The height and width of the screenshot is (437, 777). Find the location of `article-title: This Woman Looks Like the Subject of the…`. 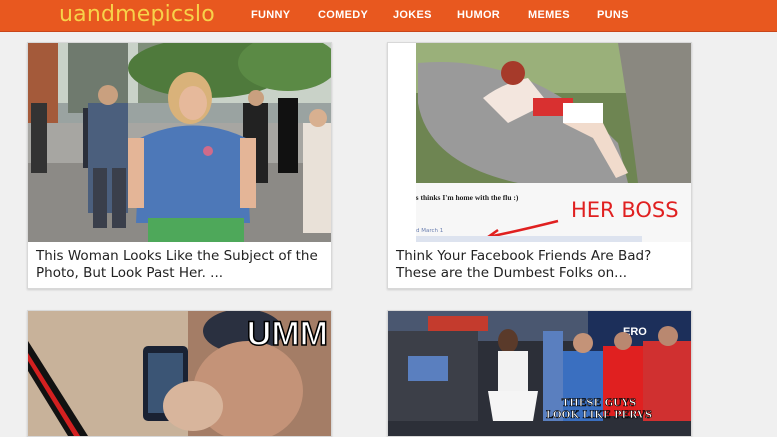

article-title: This Woman Looks Like the Subject of the… is located at coordinates (179, 265).